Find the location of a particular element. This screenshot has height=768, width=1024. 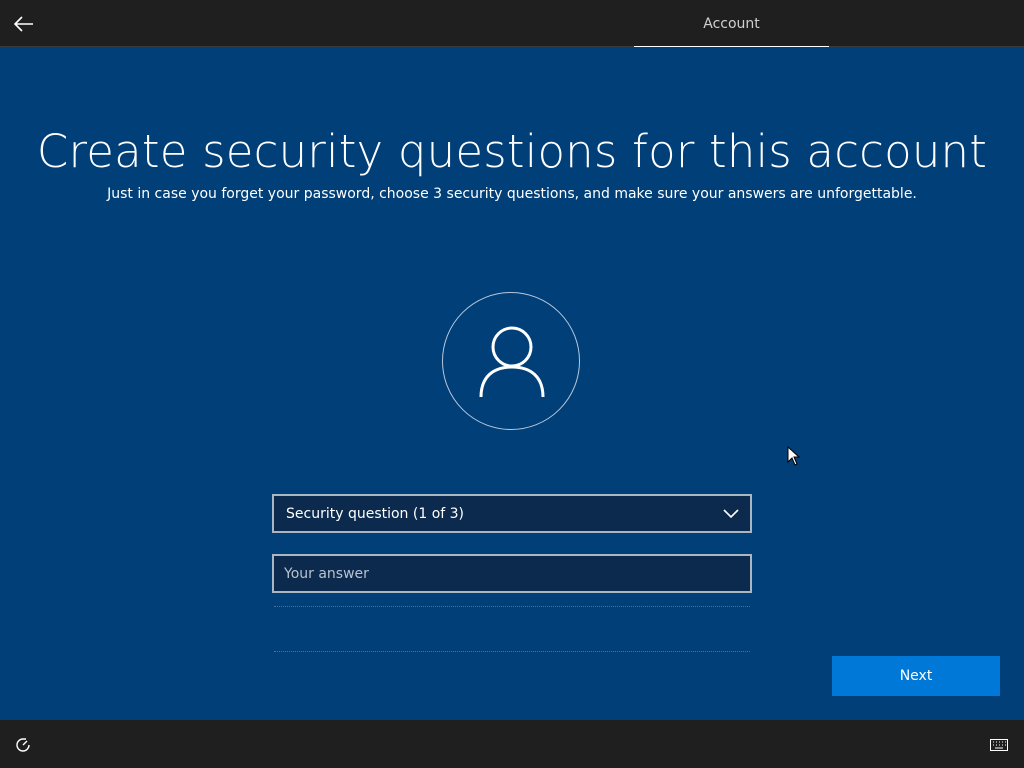

keyboard-icon is located at coordinates (999, 745).